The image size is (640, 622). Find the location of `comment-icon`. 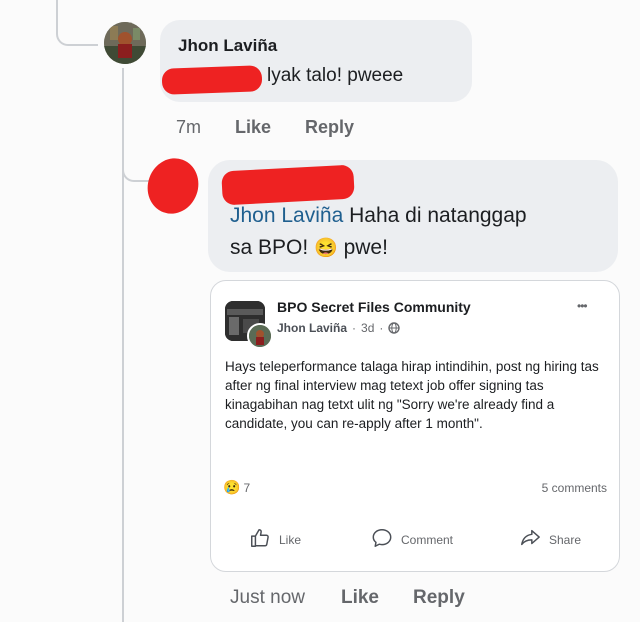

comment-icon is located at coordinates (382, 539).